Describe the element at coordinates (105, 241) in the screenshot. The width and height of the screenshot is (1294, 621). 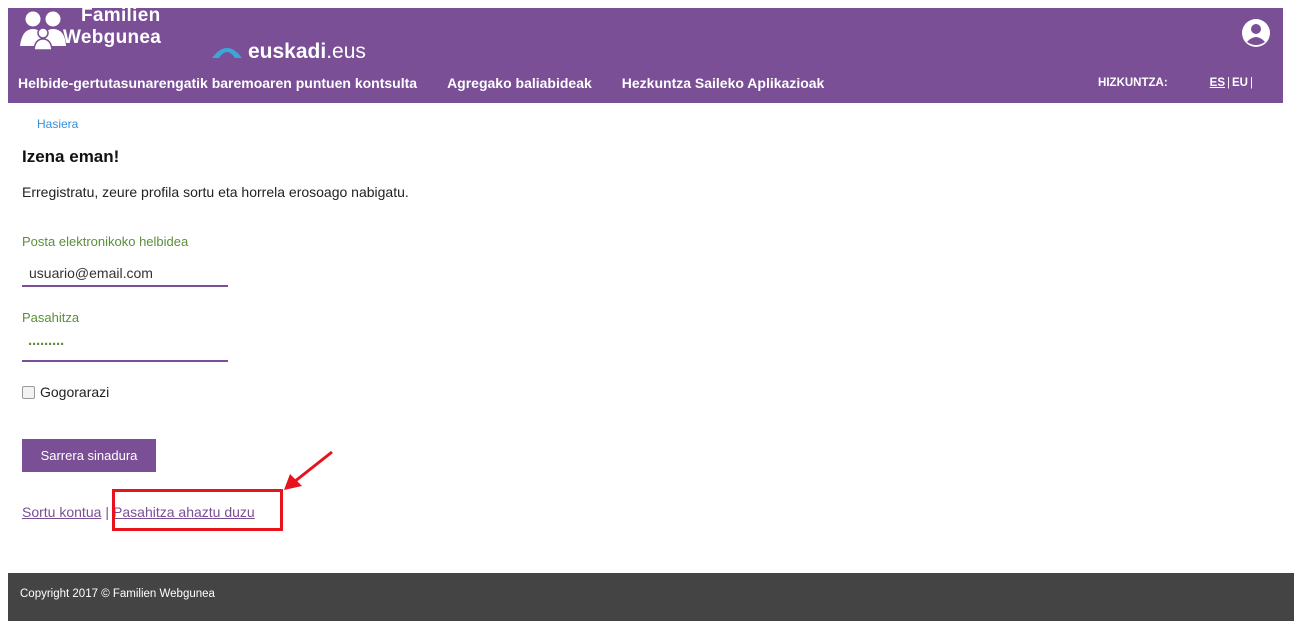
I see `email-label: Posta elektronikoko helbidea` at that location.